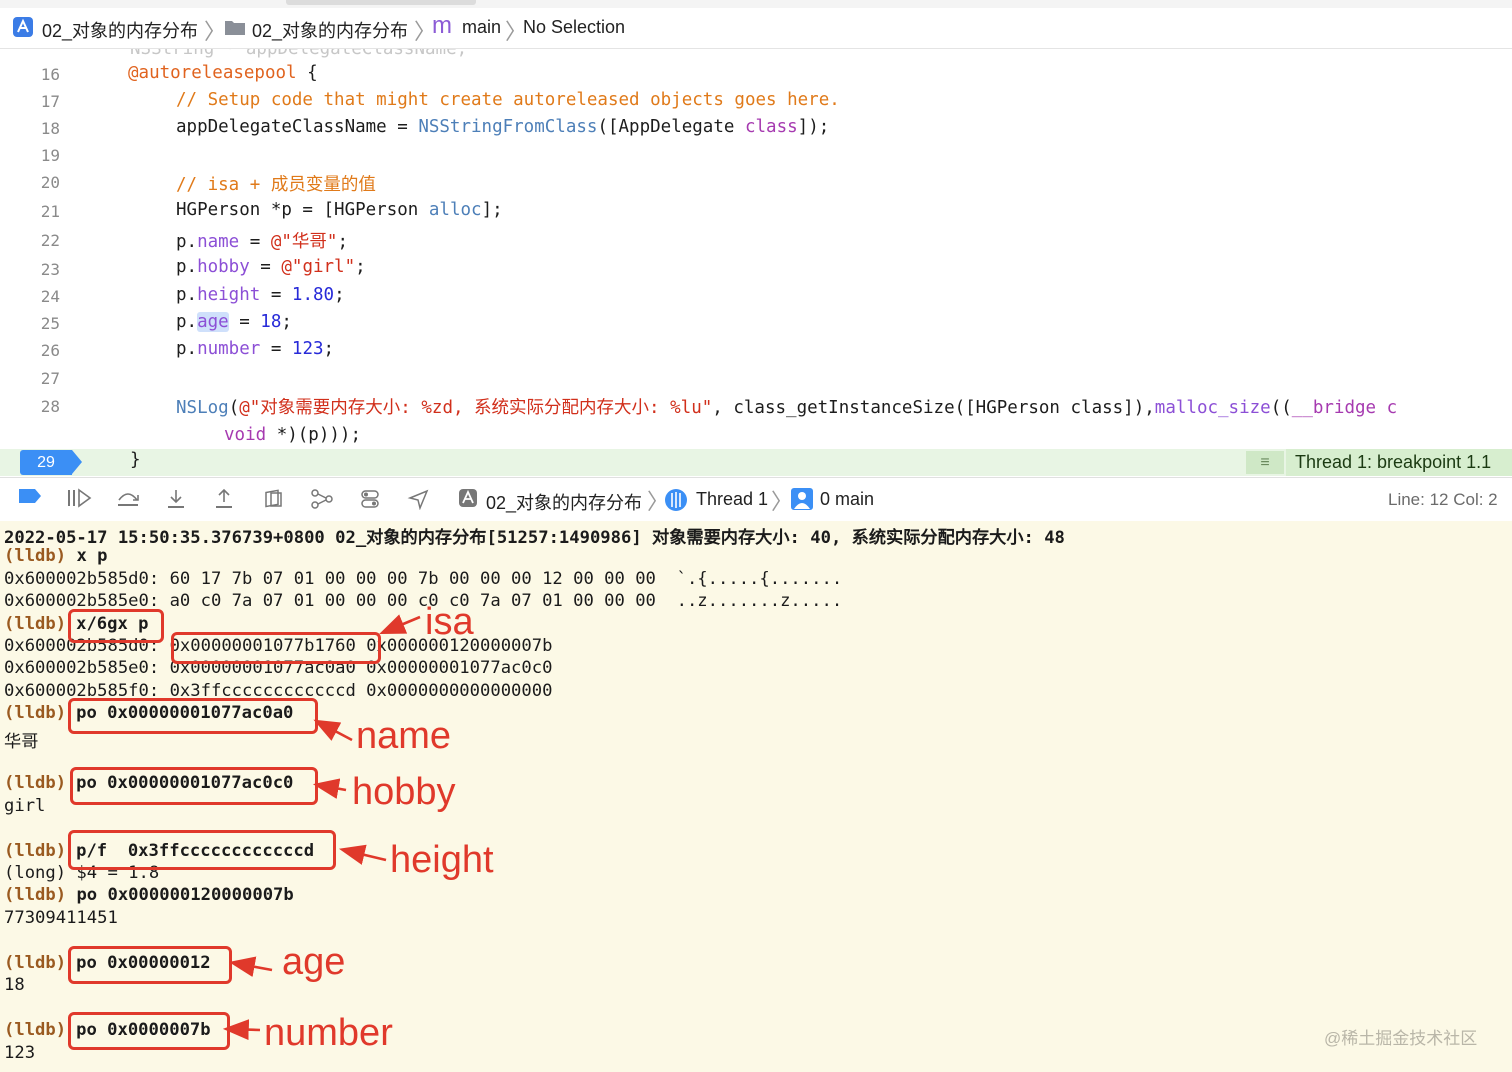 Image resolution: width=1512 pixels, height=1072 pixels. Describe the element at coordinates (20, 1053) in the screenshot. I see `console-line: 123` at that location.